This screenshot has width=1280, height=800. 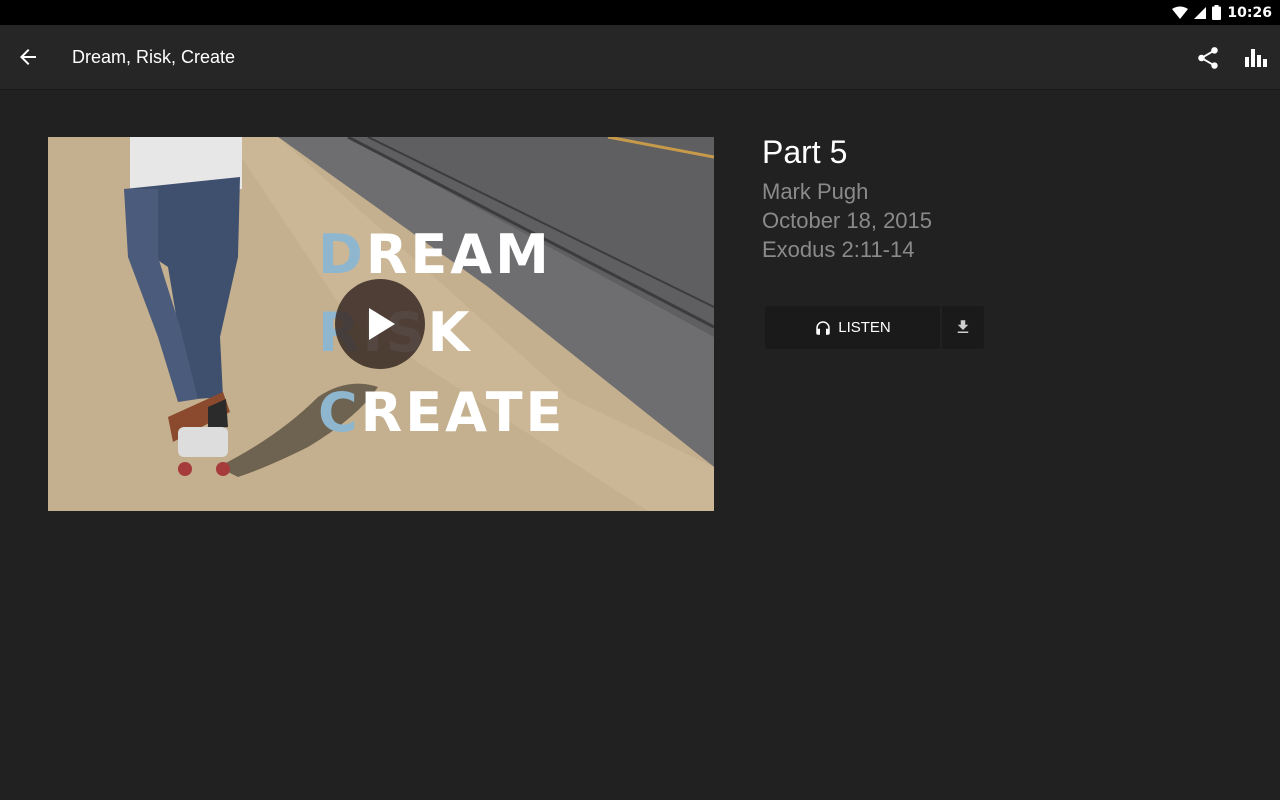 I want to click on sermon-date: October 18, 2015, so click(x=847, y=220).